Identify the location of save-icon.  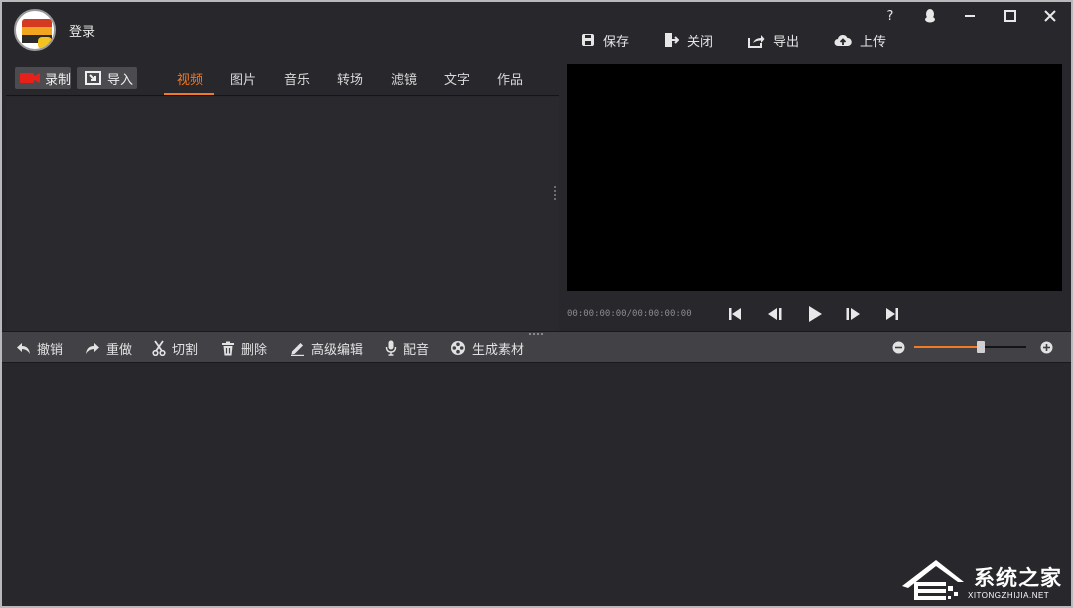
(588, 40).